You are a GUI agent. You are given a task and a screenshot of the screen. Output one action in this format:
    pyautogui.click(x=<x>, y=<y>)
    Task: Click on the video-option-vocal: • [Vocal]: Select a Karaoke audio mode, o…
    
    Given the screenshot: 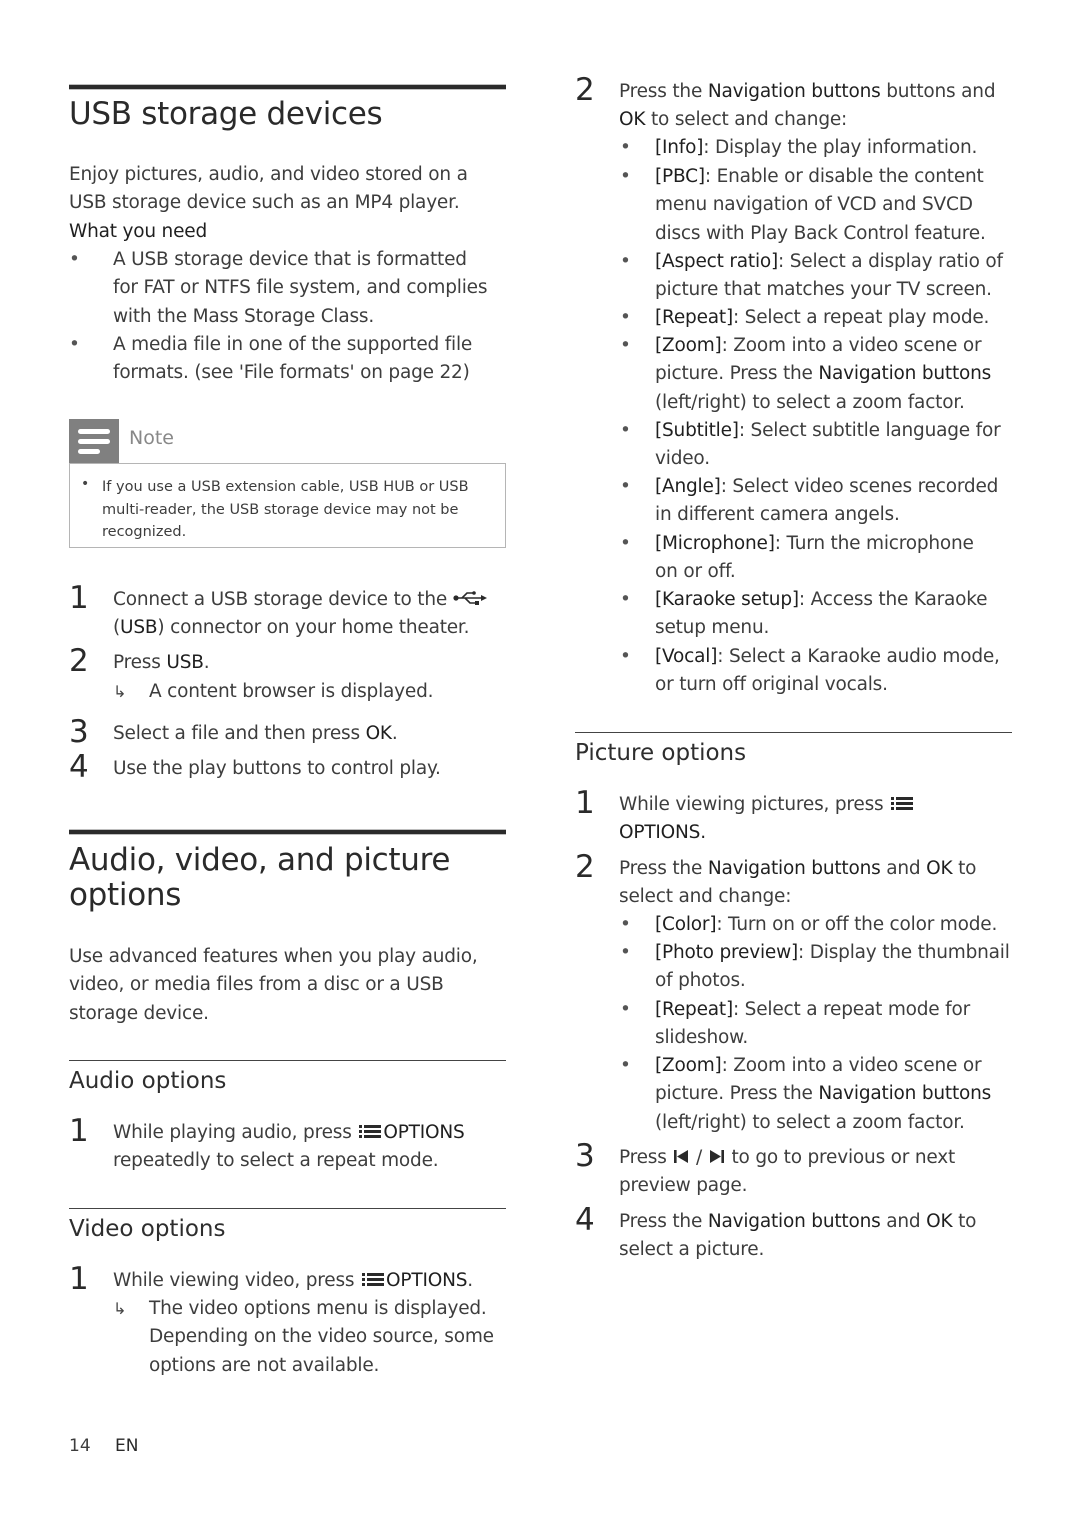 What is the action you would take?
    pyautogui.click(x=793, y=671)
    